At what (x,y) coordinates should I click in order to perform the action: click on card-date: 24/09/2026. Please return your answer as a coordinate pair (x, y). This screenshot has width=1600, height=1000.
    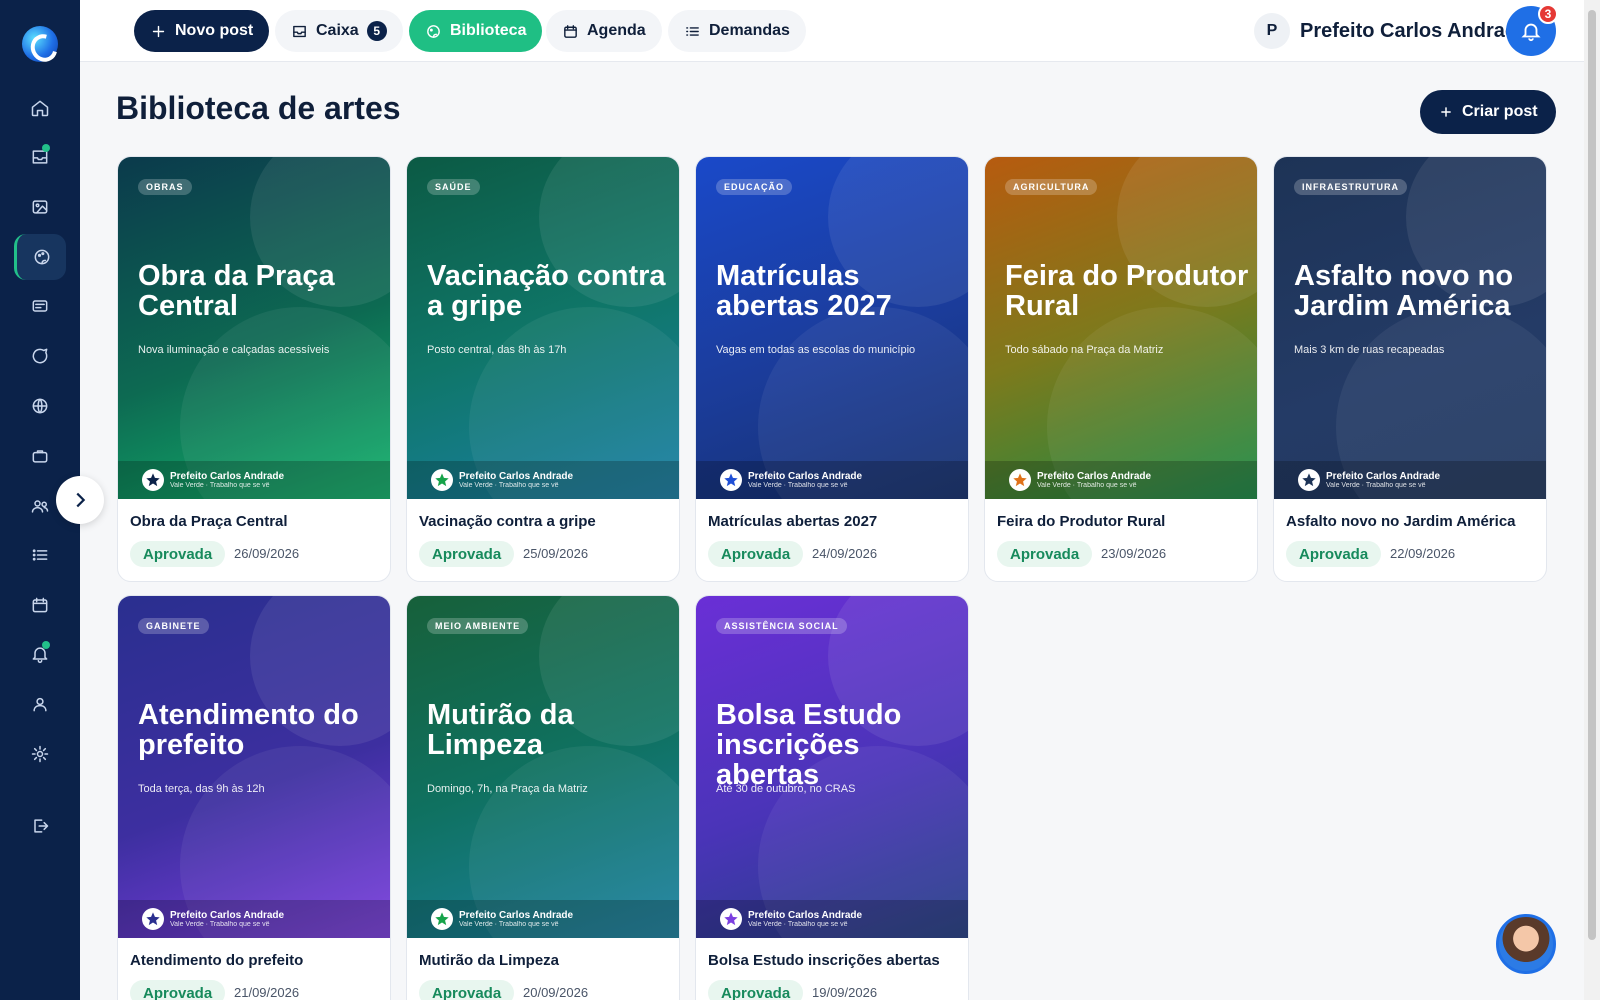
    Looking at the image, I should click on (845, 553).